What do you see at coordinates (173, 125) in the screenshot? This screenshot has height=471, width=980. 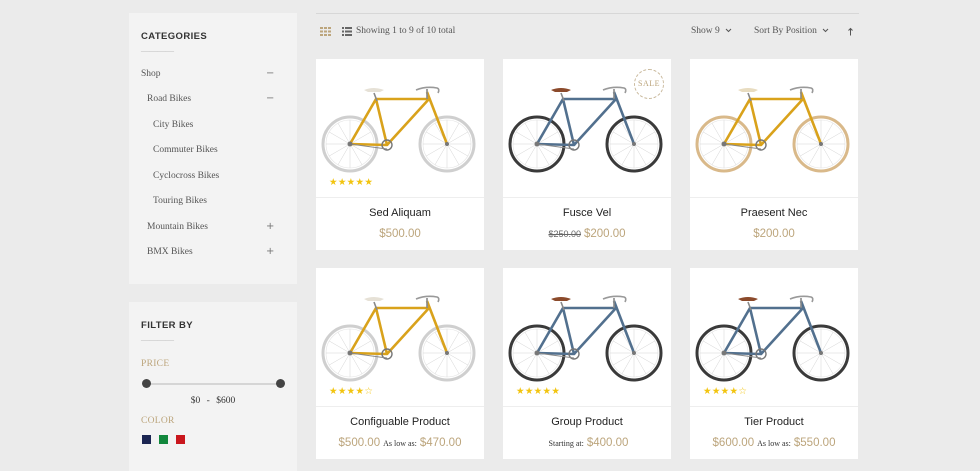 I see `category-item: City Bikes` at bounding box center [173, 125].